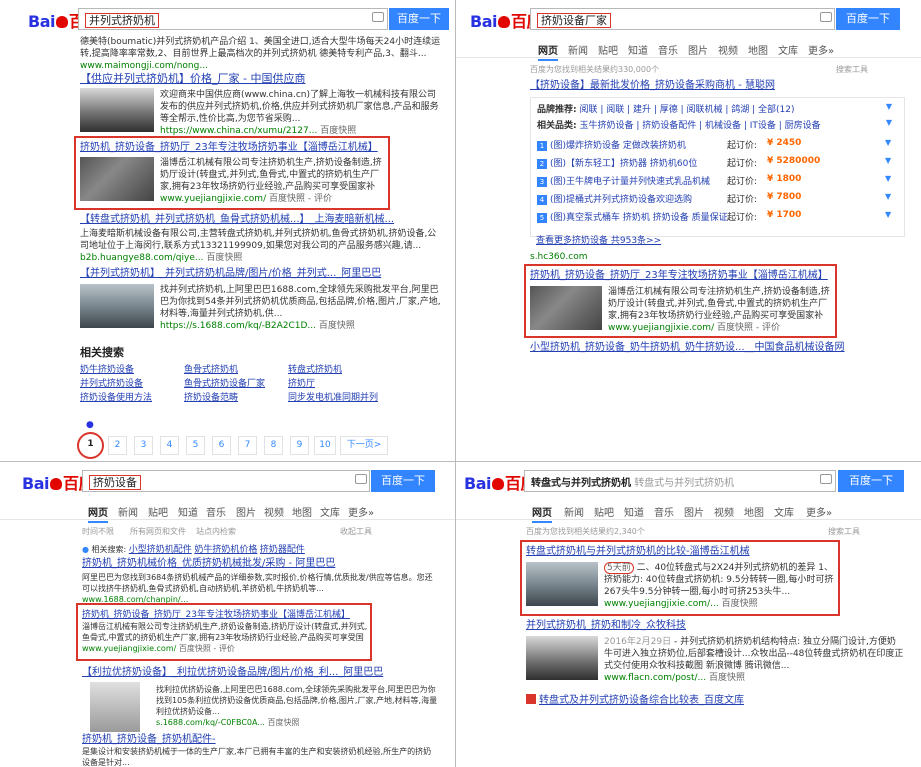 The height and width of the screenshot is (767, 921). I want to click on chevron-down-icon: ▼, so click(889, 106).